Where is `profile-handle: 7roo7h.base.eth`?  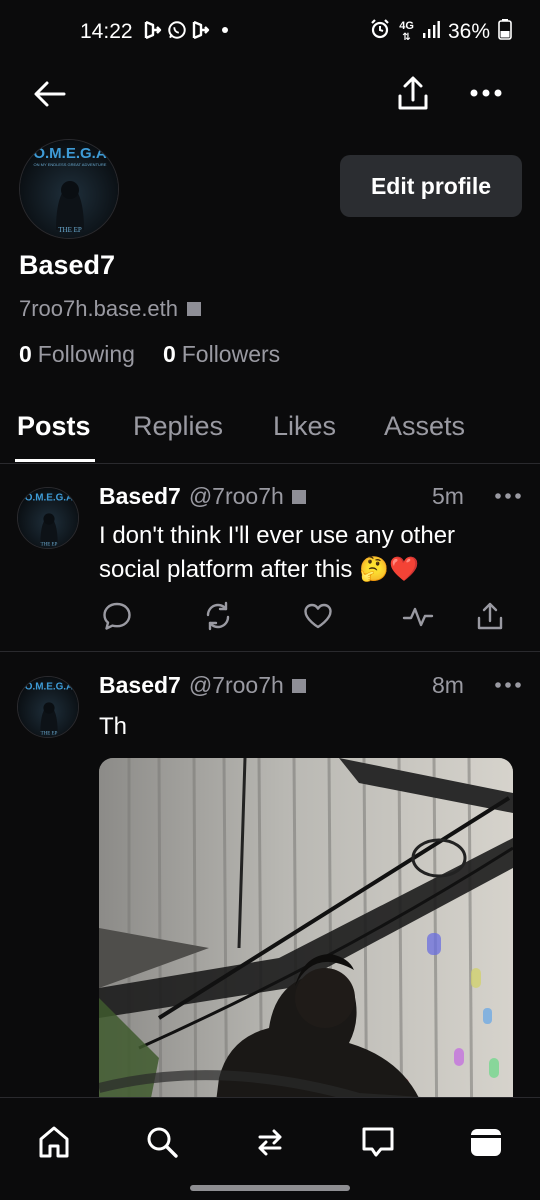 profile-handle: 7roo7h.base.eth is located at coordinates (110, 309).